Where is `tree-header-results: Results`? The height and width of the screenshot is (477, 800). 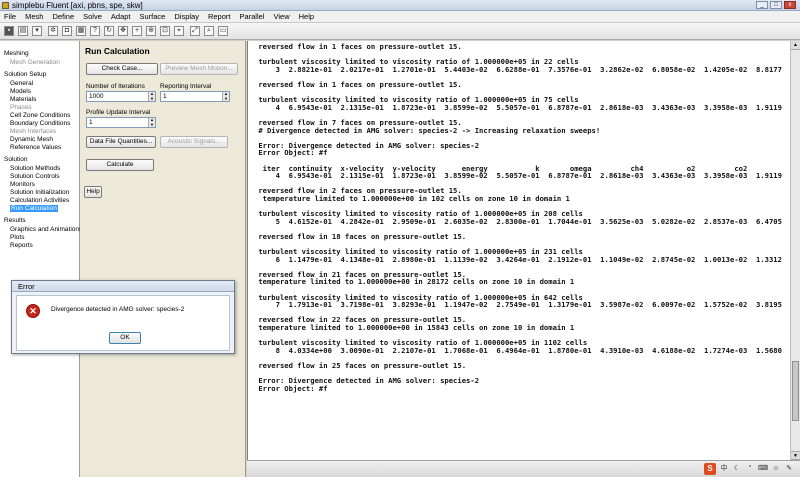 tree-header-results: Results is located at coordinates (15, 220).